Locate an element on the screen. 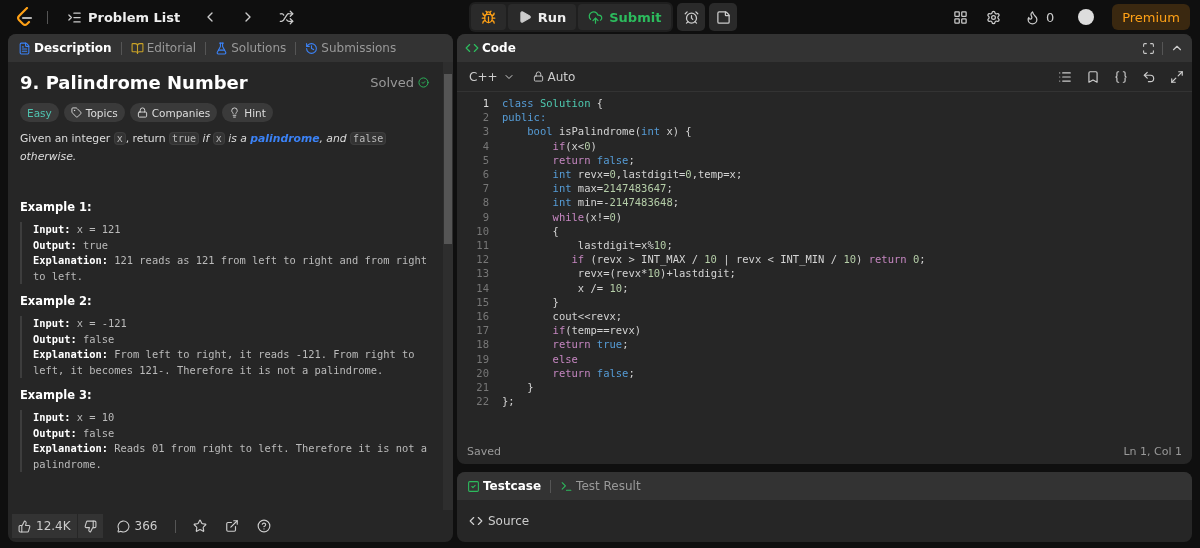  code-line: revx=(revx*10)+lastdigit; is located at coordinates (656, 273).